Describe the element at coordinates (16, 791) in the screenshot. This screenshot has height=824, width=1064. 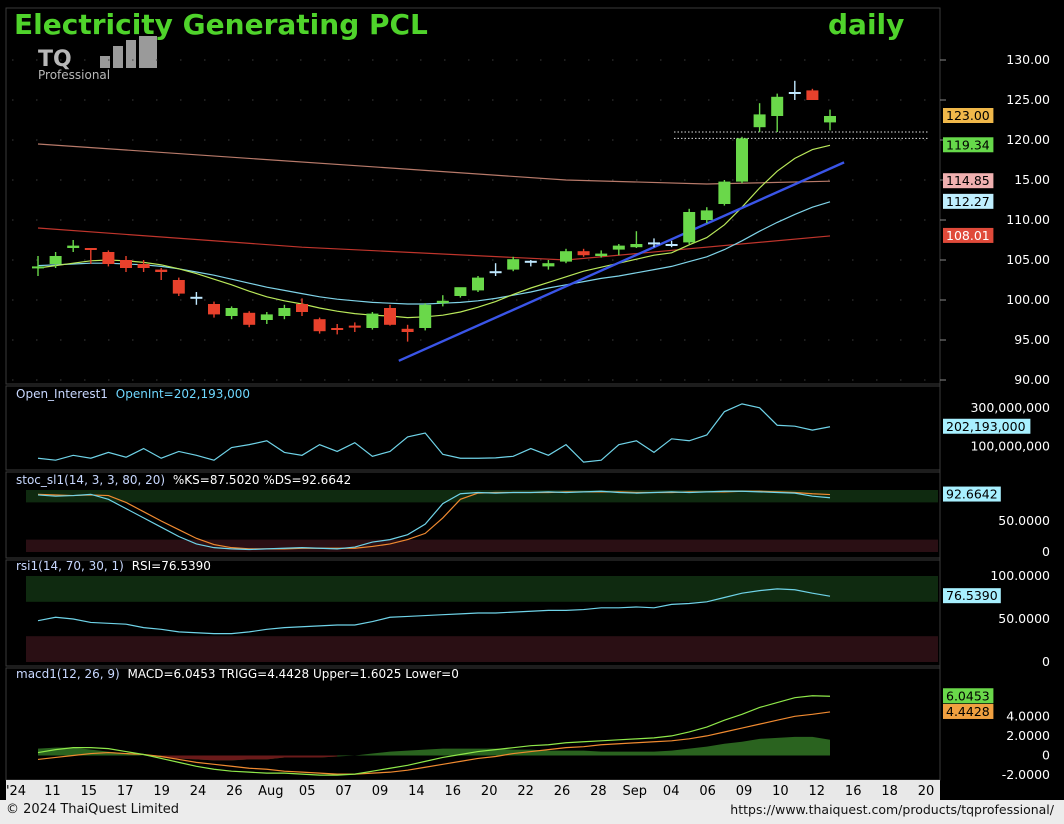
I see `x-axis-label: '24` at that location.